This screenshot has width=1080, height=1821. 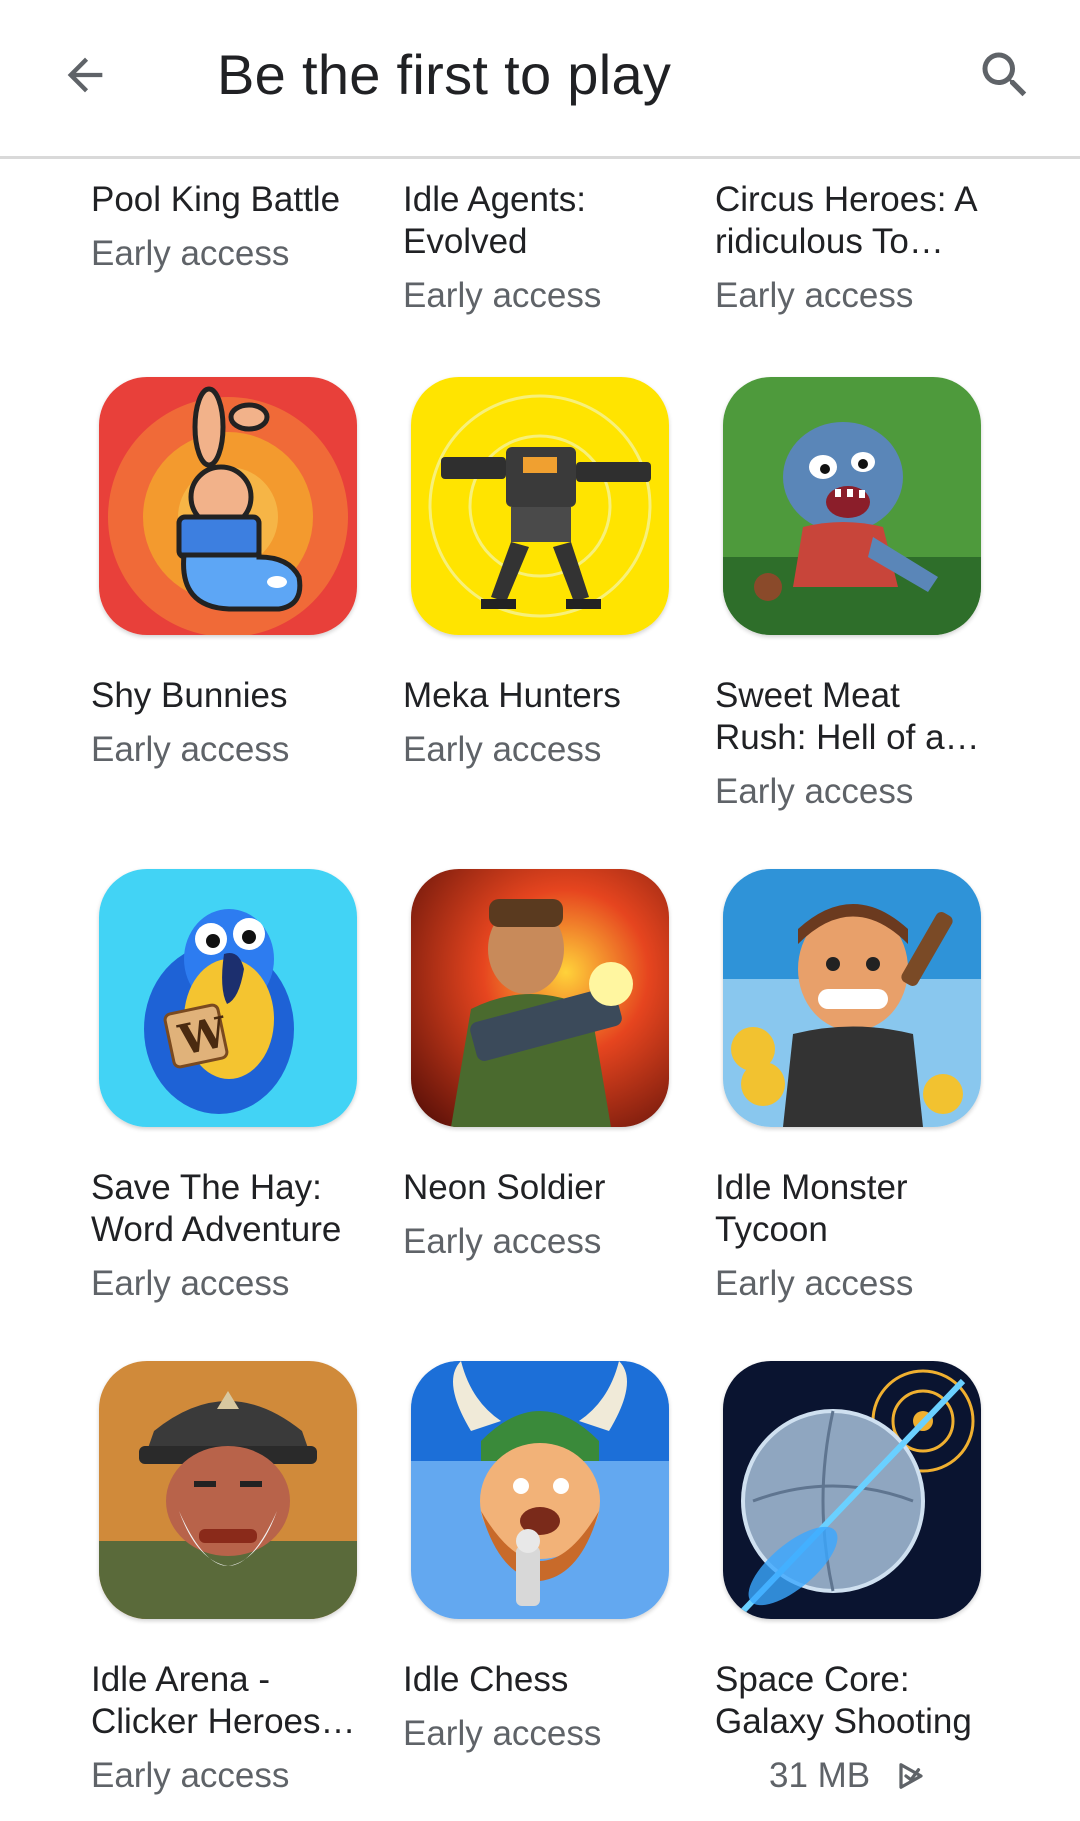 What do you see at coordinates (189, 695) in the screenshot?
I see `app-name: Shy Bunnies` at bounding box center [189, 695].